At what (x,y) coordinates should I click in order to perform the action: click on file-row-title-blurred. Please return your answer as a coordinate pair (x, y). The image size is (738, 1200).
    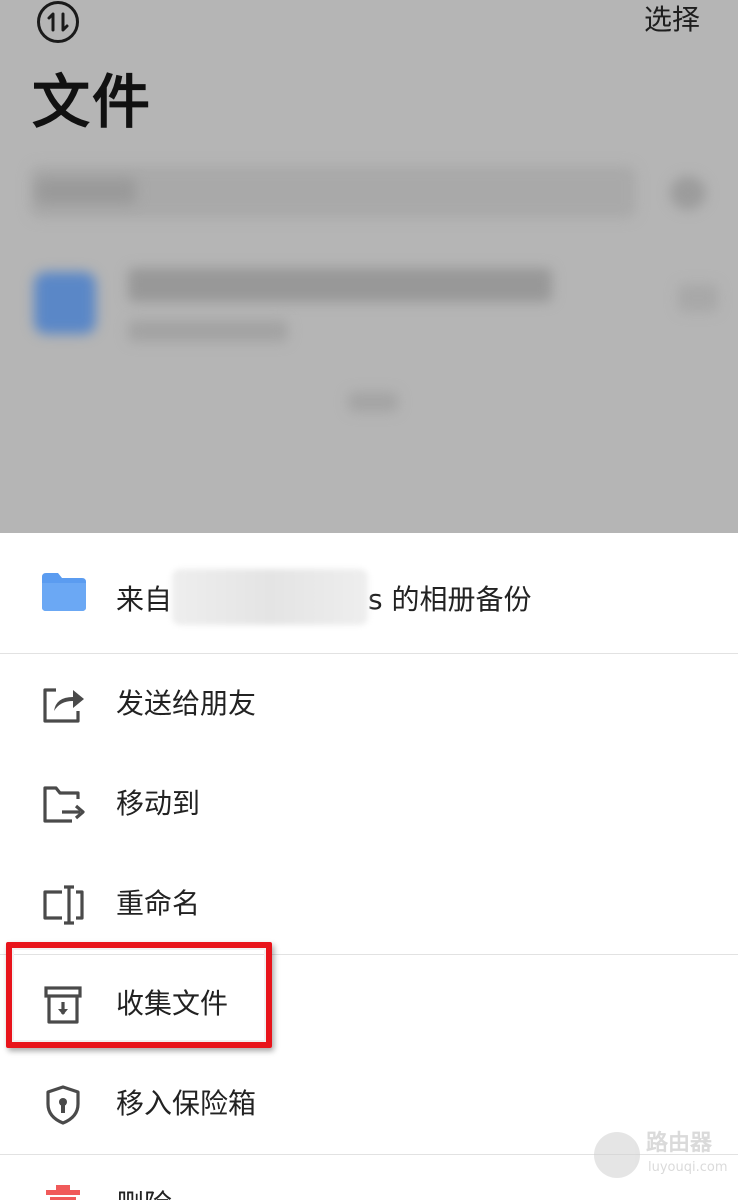
    Looking at the image, I should click on (340, 285).